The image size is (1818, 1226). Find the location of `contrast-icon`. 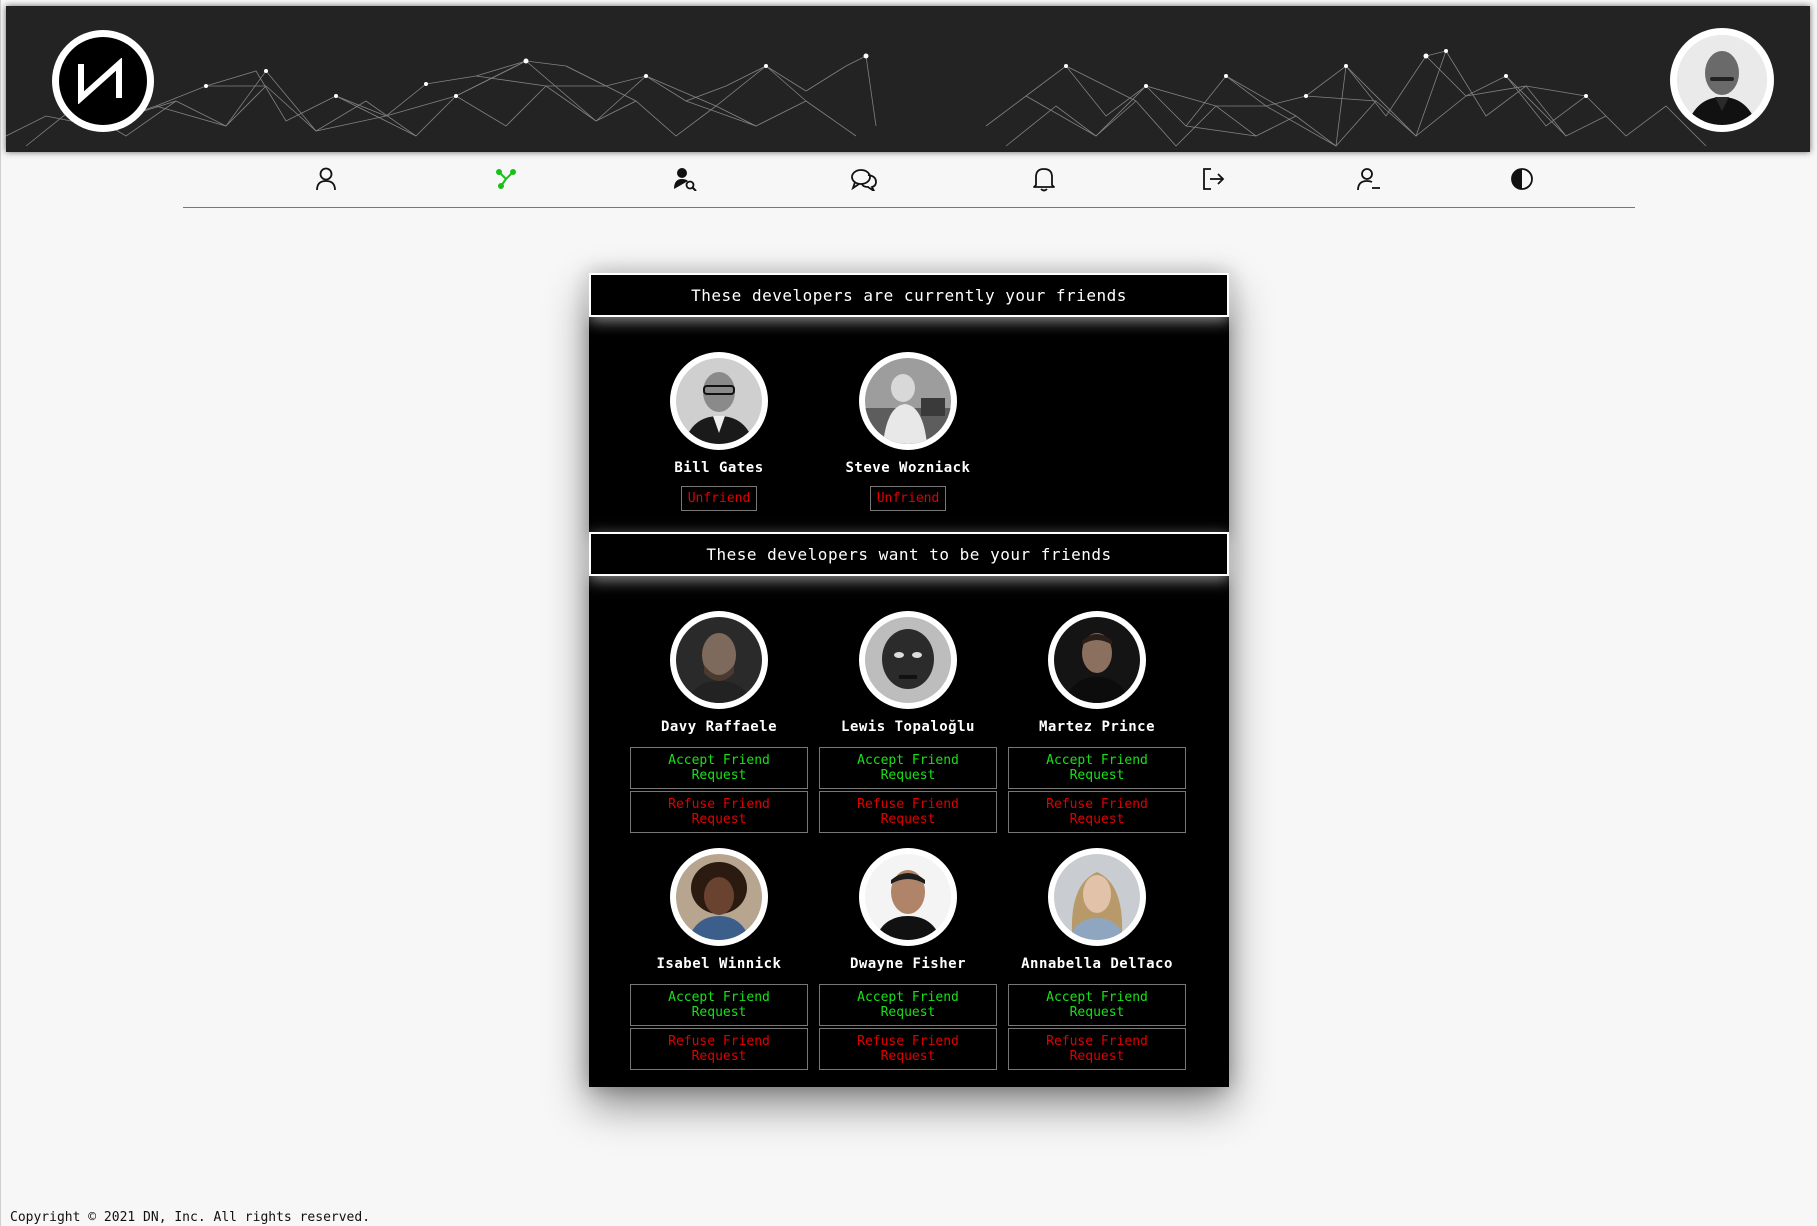

contrast-icon is located at coordinates (1522, 179).